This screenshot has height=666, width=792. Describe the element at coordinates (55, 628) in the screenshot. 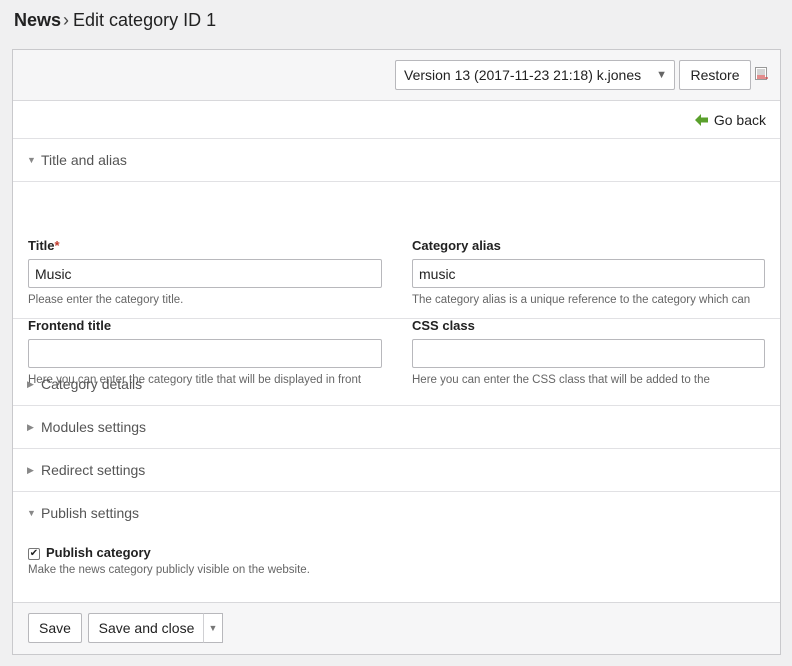

I see `save-button: Save` at that location.